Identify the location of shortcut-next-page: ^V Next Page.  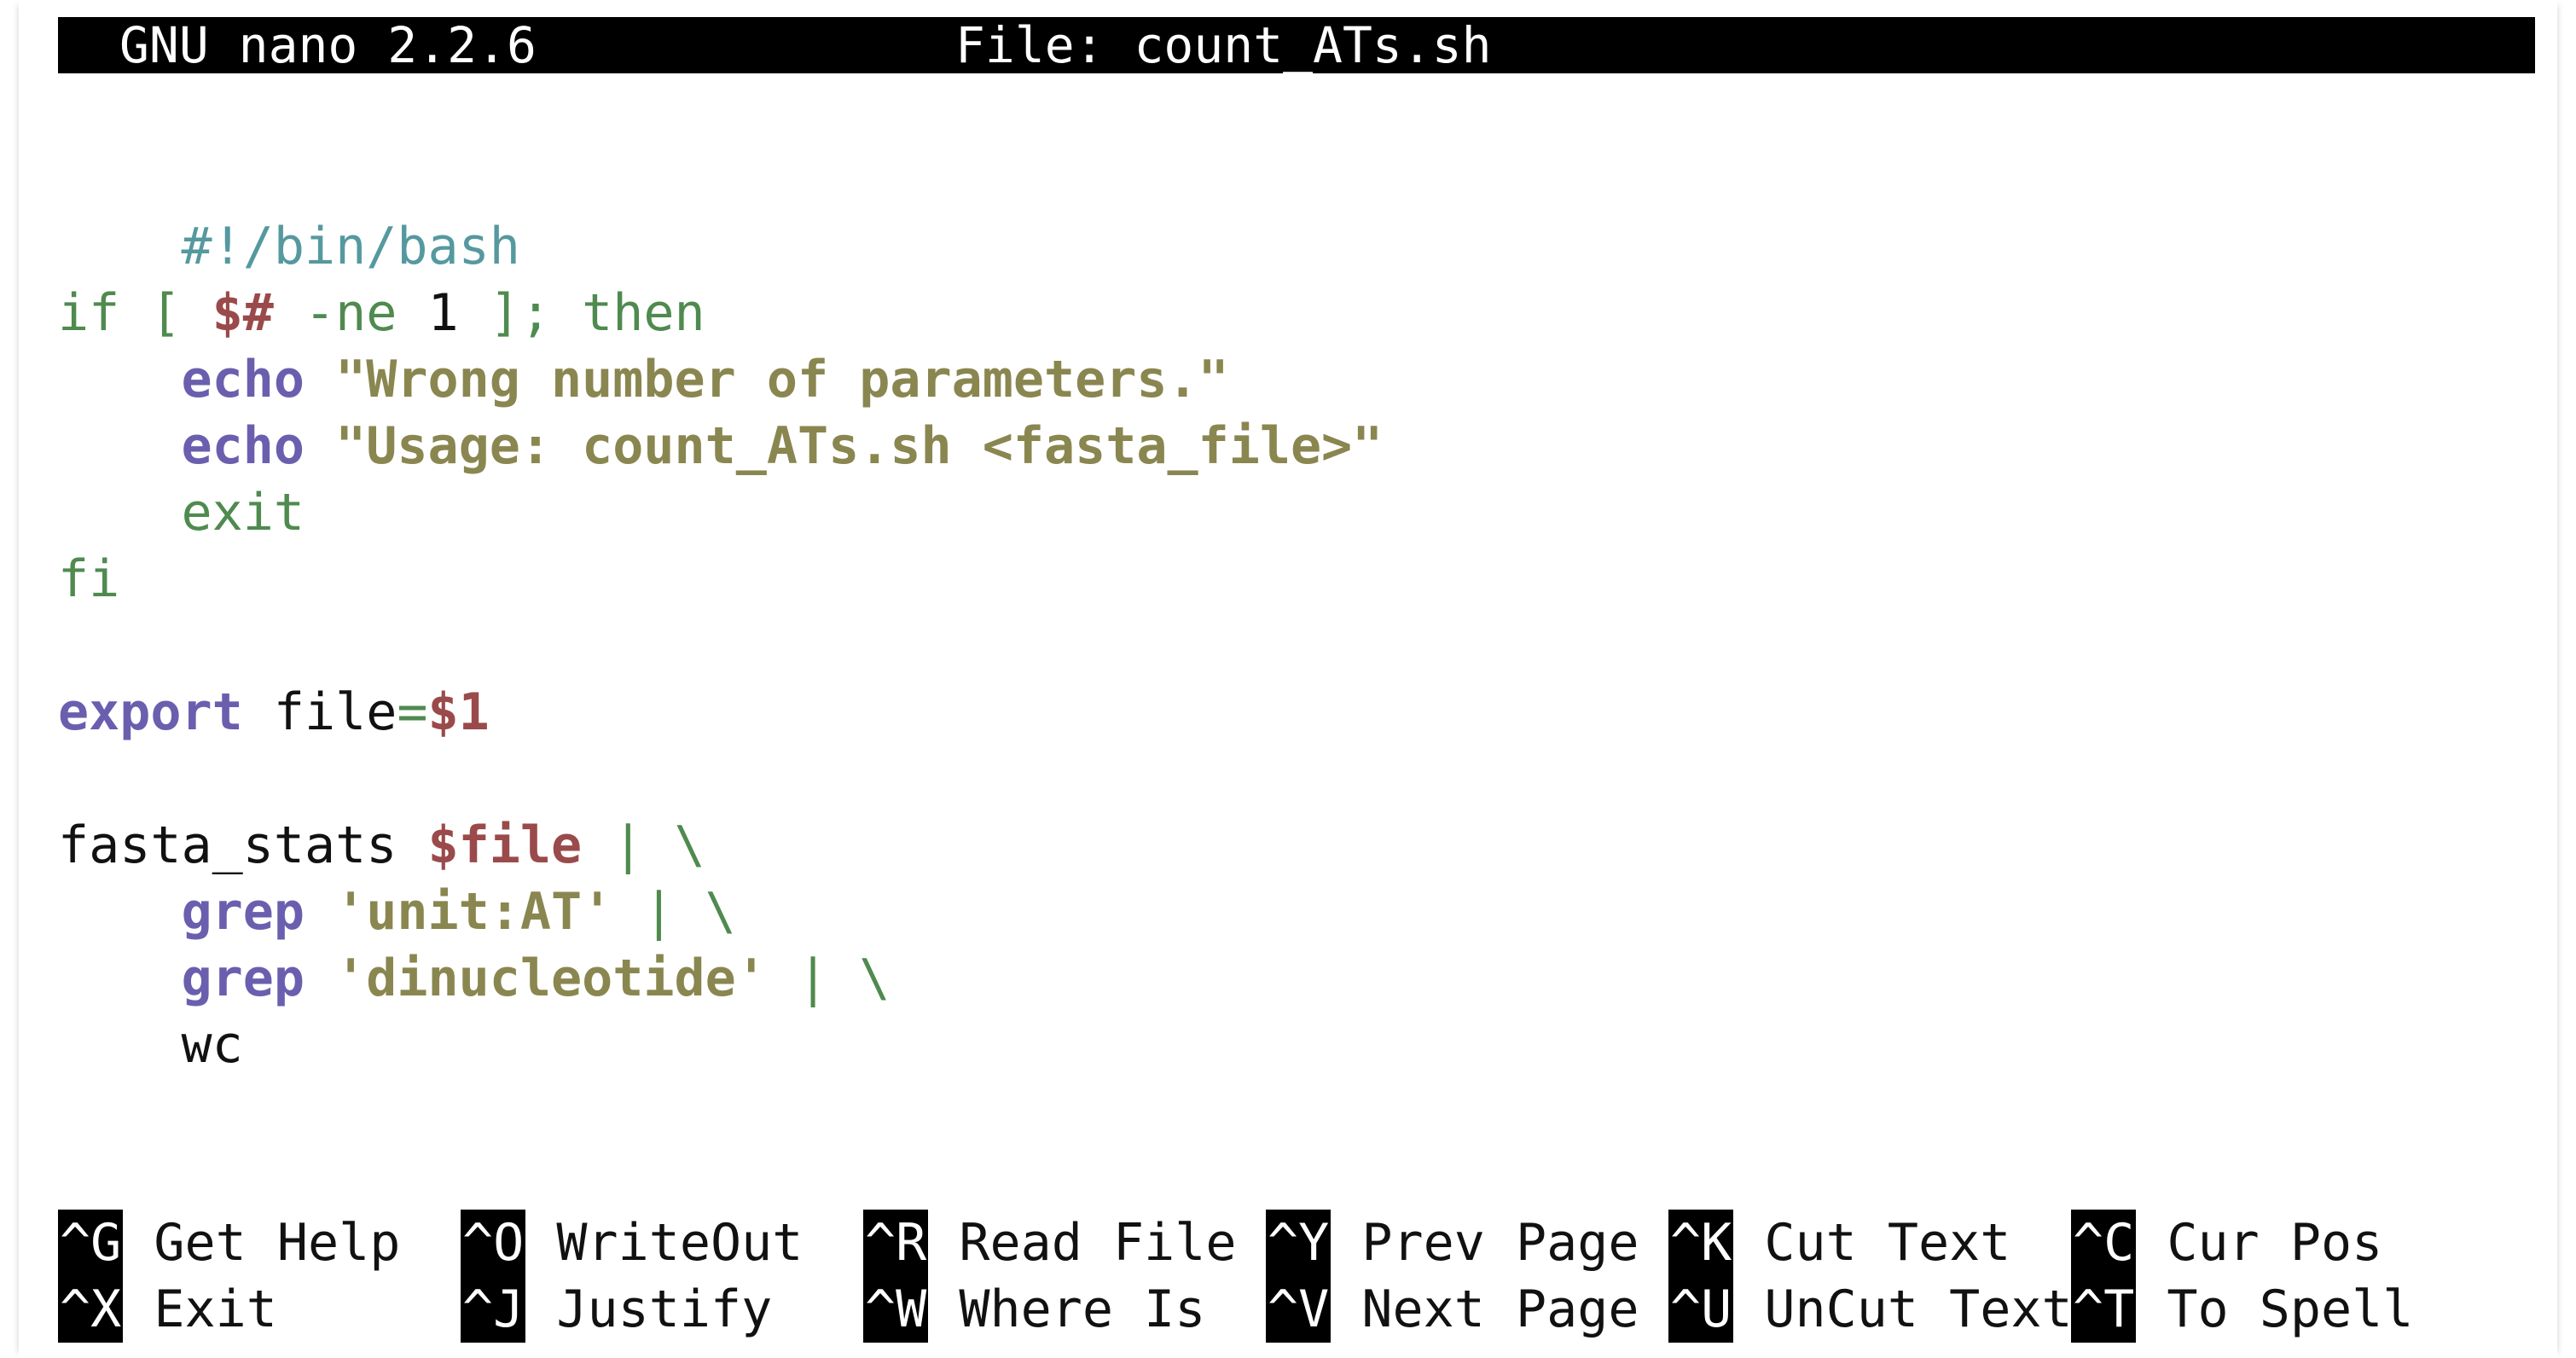
(1452, 1309).